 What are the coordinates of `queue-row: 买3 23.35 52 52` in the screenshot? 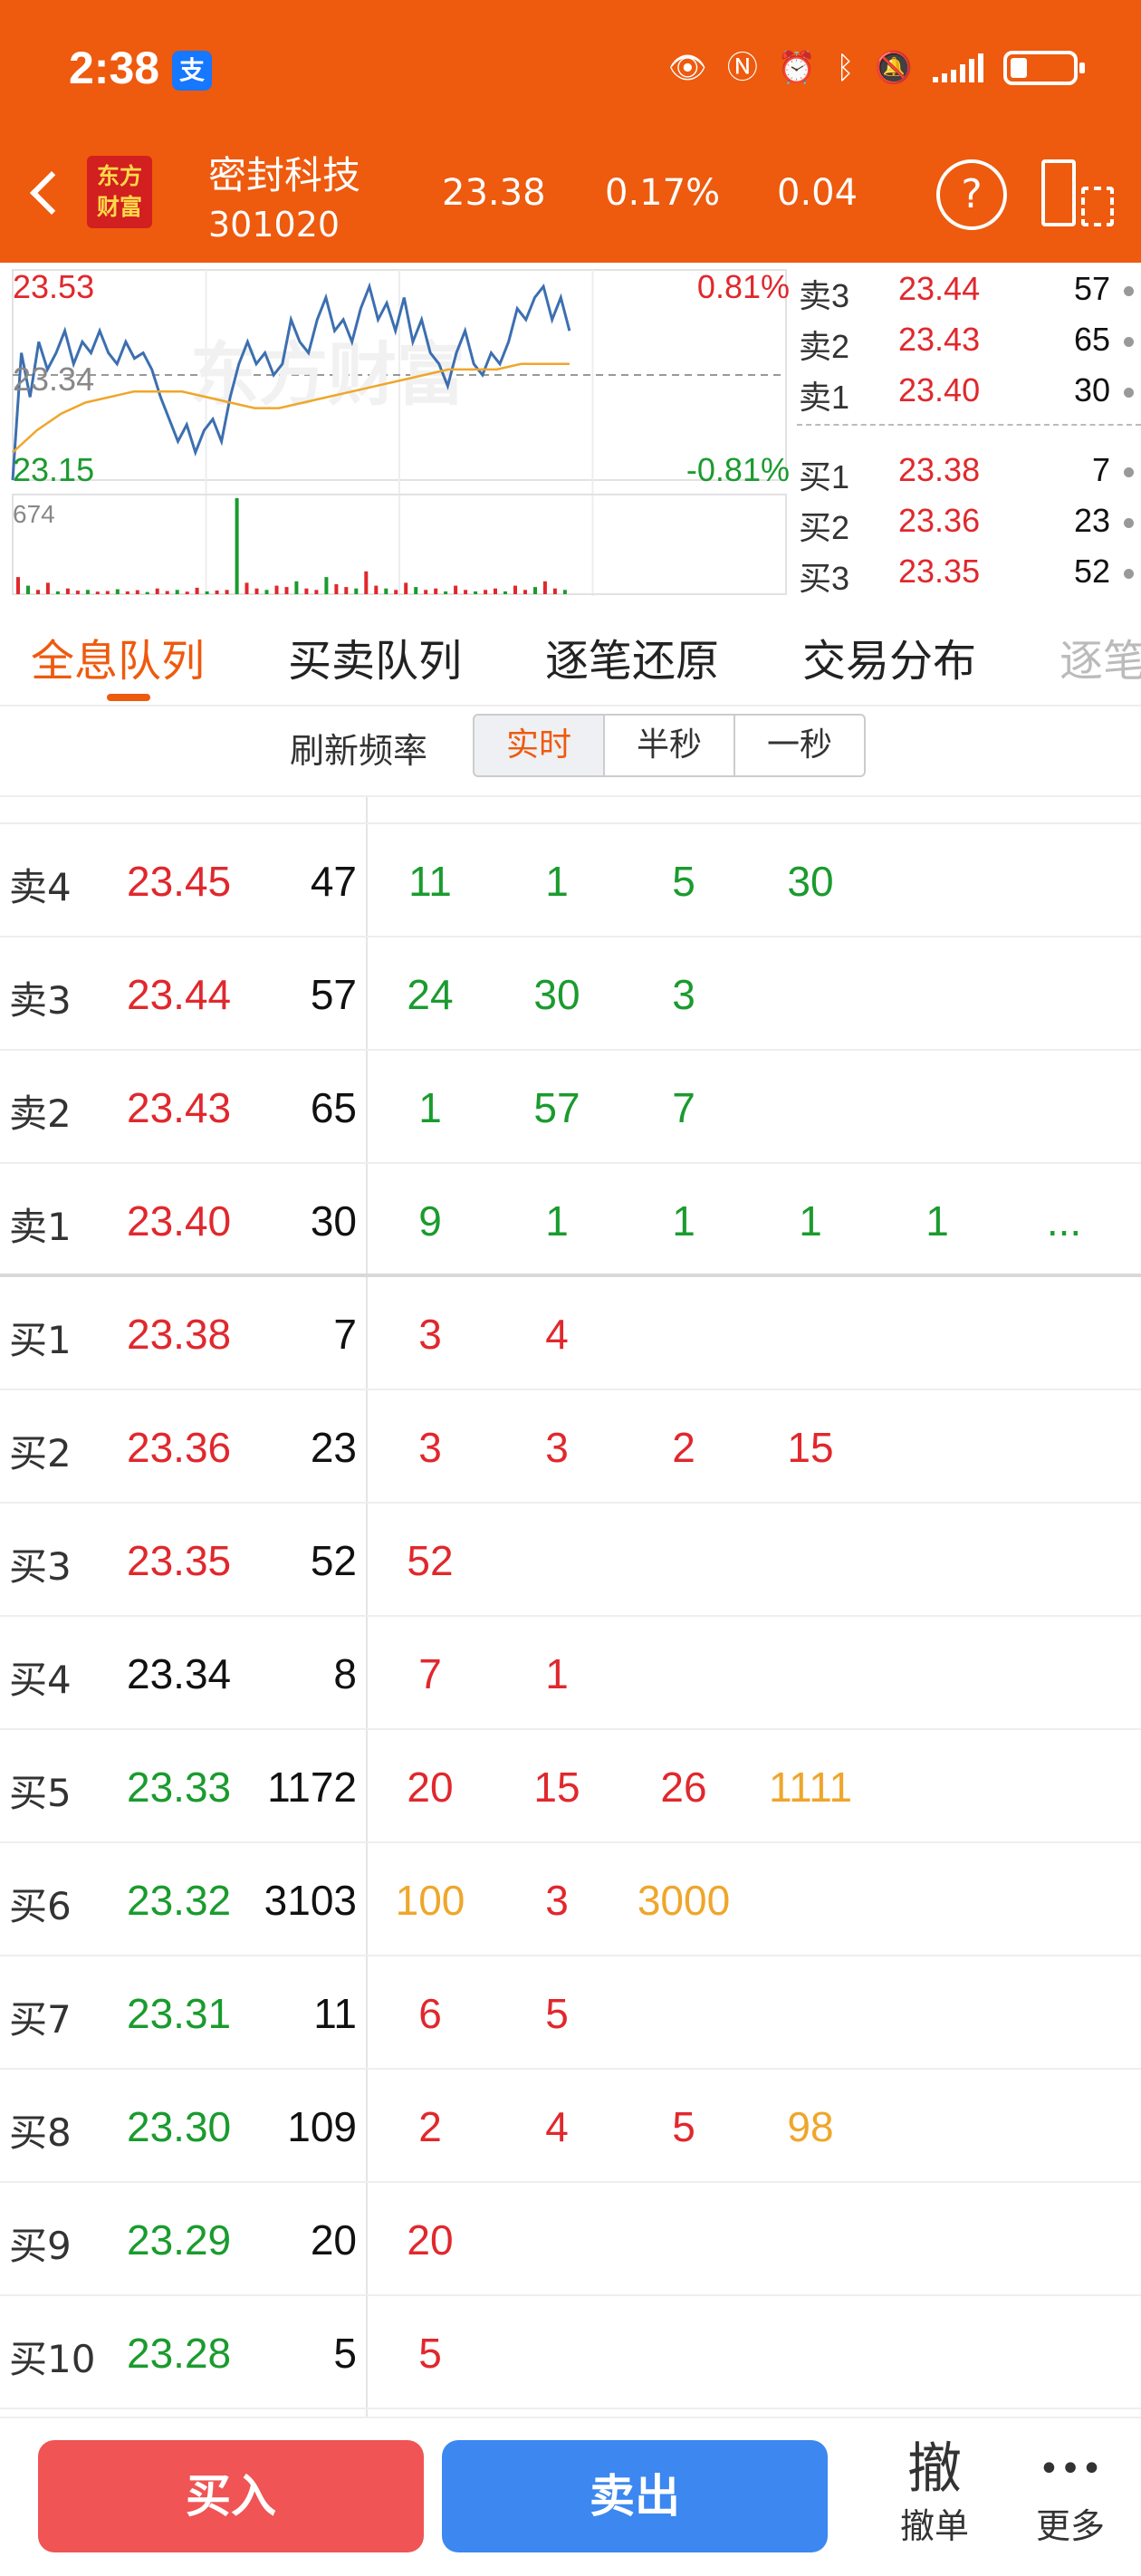 It's located at (570, 1560).